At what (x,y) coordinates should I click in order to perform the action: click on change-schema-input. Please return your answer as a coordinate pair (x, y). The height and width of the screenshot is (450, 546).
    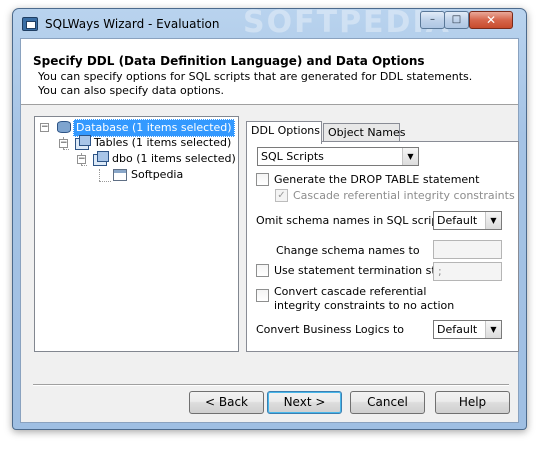
    Looking at the image, I should click on (467, 249).